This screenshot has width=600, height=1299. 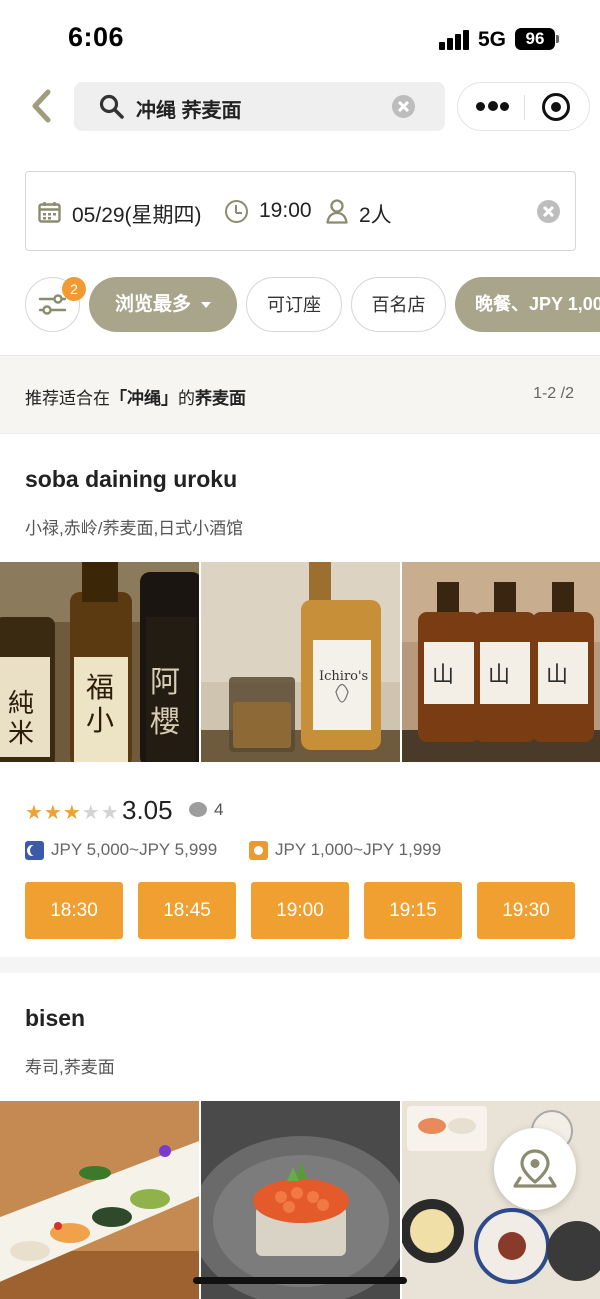 What do you see at coordinates (100, 687) in the screenshot?
I see `svg-text: 福` at bounding box center [100, 687].